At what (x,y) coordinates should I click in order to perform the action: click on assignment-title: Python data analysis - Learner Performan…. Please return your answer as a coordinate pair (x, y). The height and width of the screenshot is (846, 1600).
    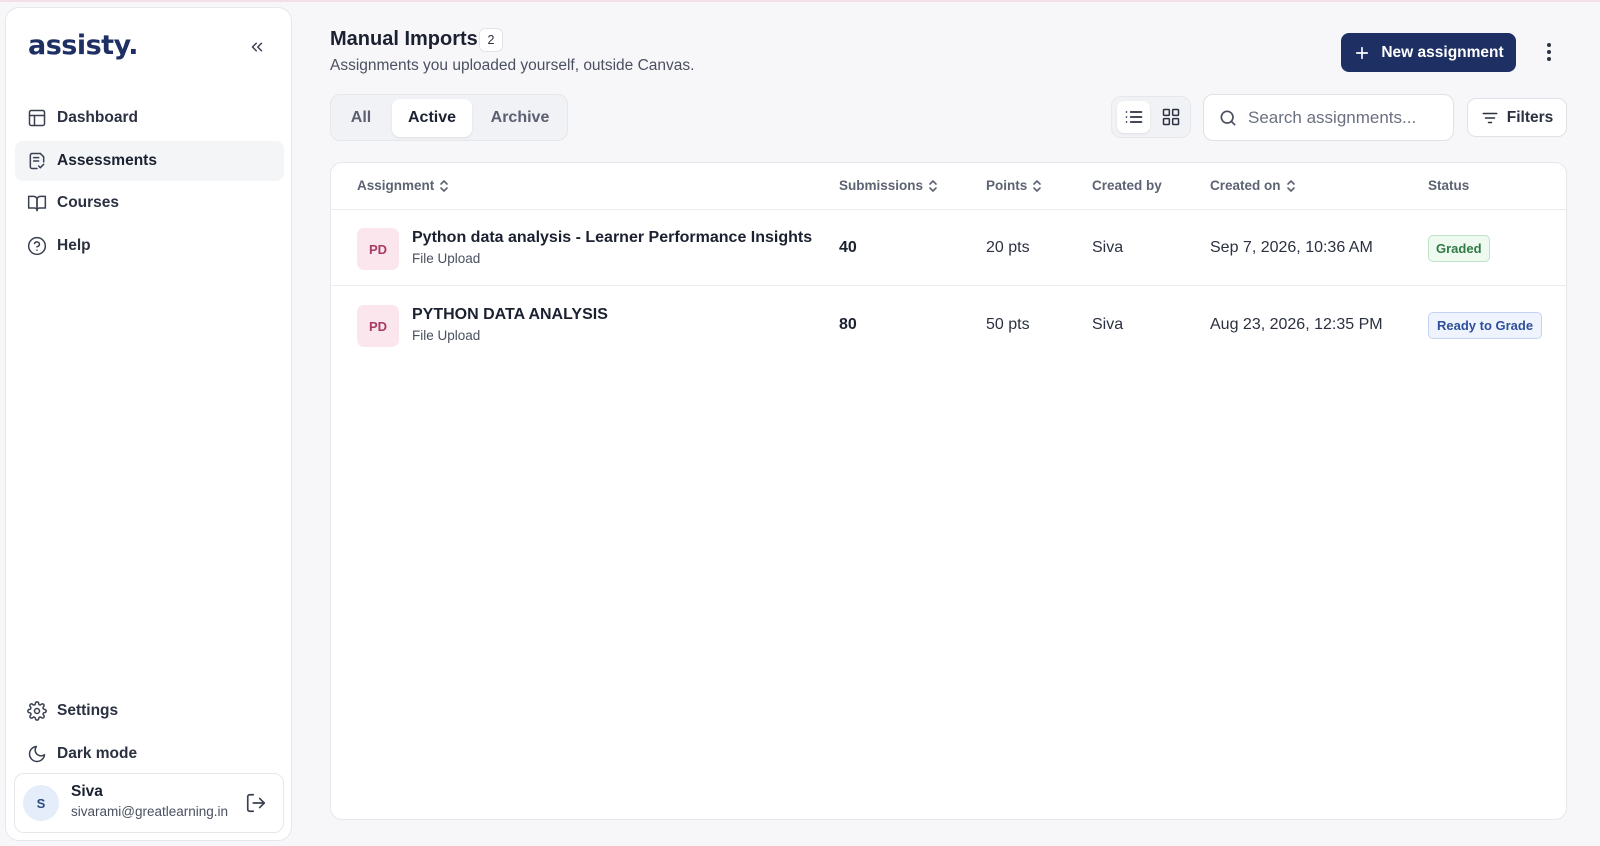
    Looking at the image, I should click on (612, 238).